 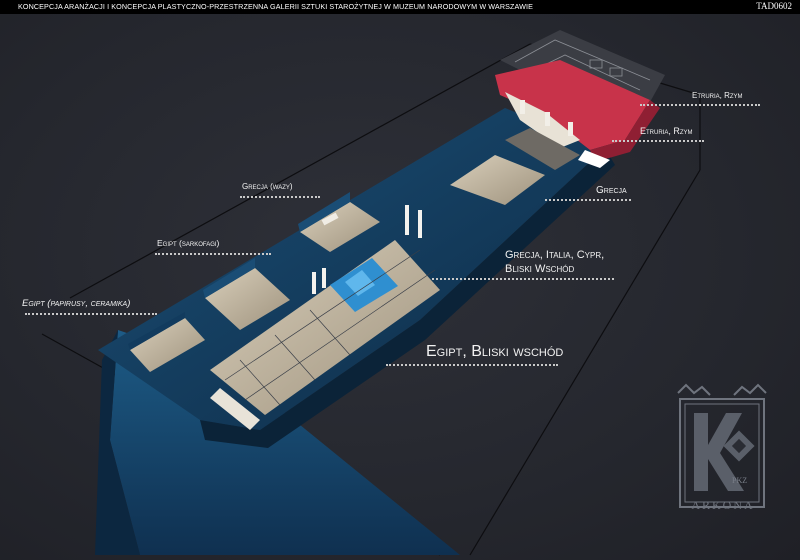 I want to click on logo-wordmark: ARKONA, so click(x=723, y=505).